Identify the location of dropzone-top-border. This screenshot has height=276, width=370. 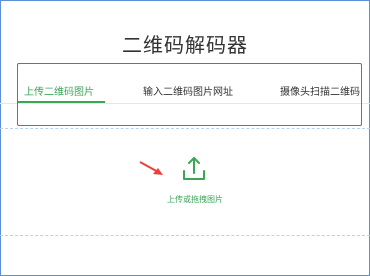
(185, 128).